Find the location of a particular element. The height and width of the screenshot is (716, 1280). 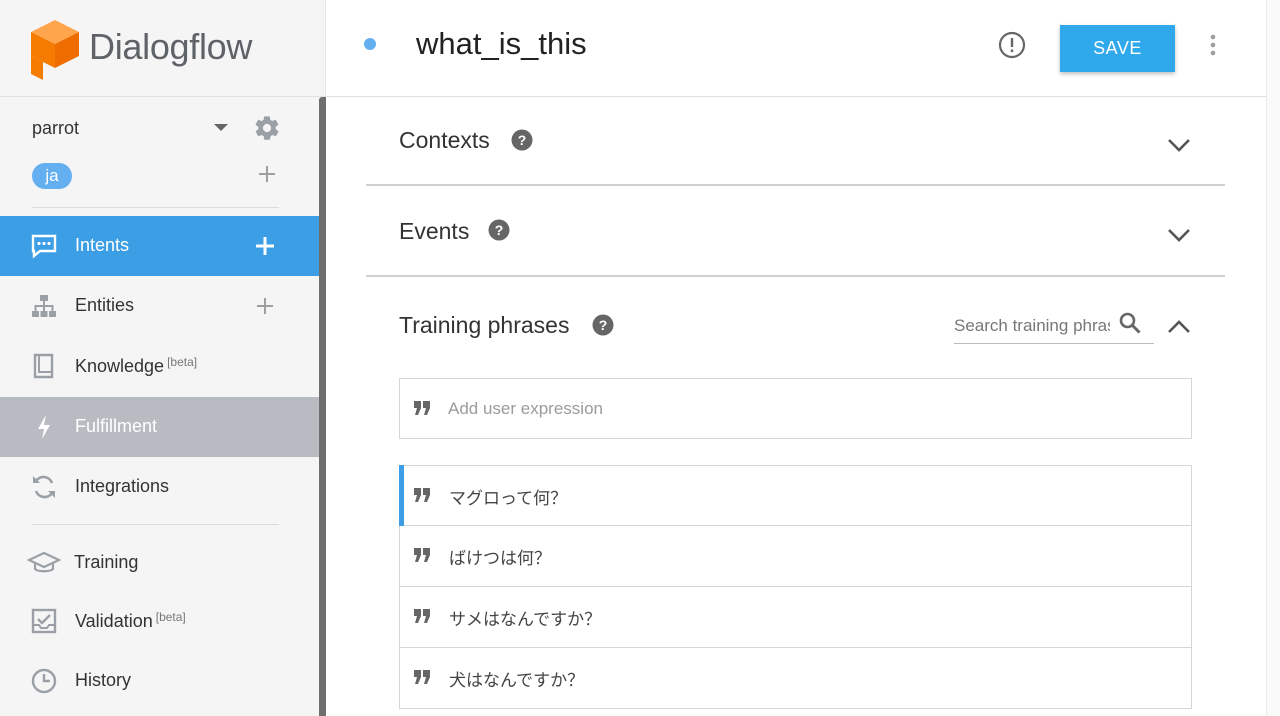

training-phrase-row: ばけつは何？ is located at coordinates (795, 556).